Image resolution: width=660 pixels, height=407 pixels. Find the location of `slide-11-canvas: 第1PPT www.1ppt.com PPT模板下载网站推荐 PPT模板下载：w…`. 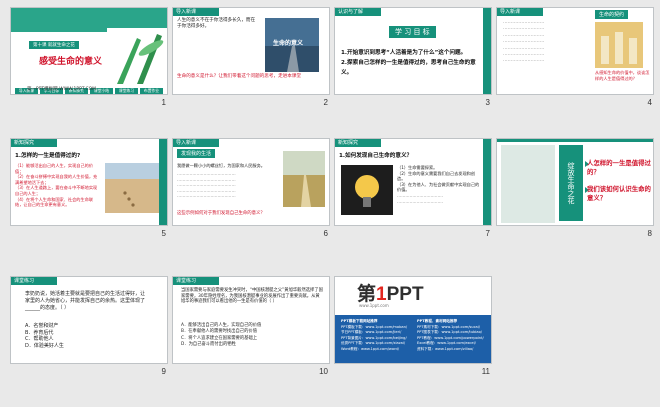

slide-11-canvas: 第1PPT www.1ppt.com PPT模板下载网站推荐 PPT模板下载：w… is located at coordinates (413, 320).